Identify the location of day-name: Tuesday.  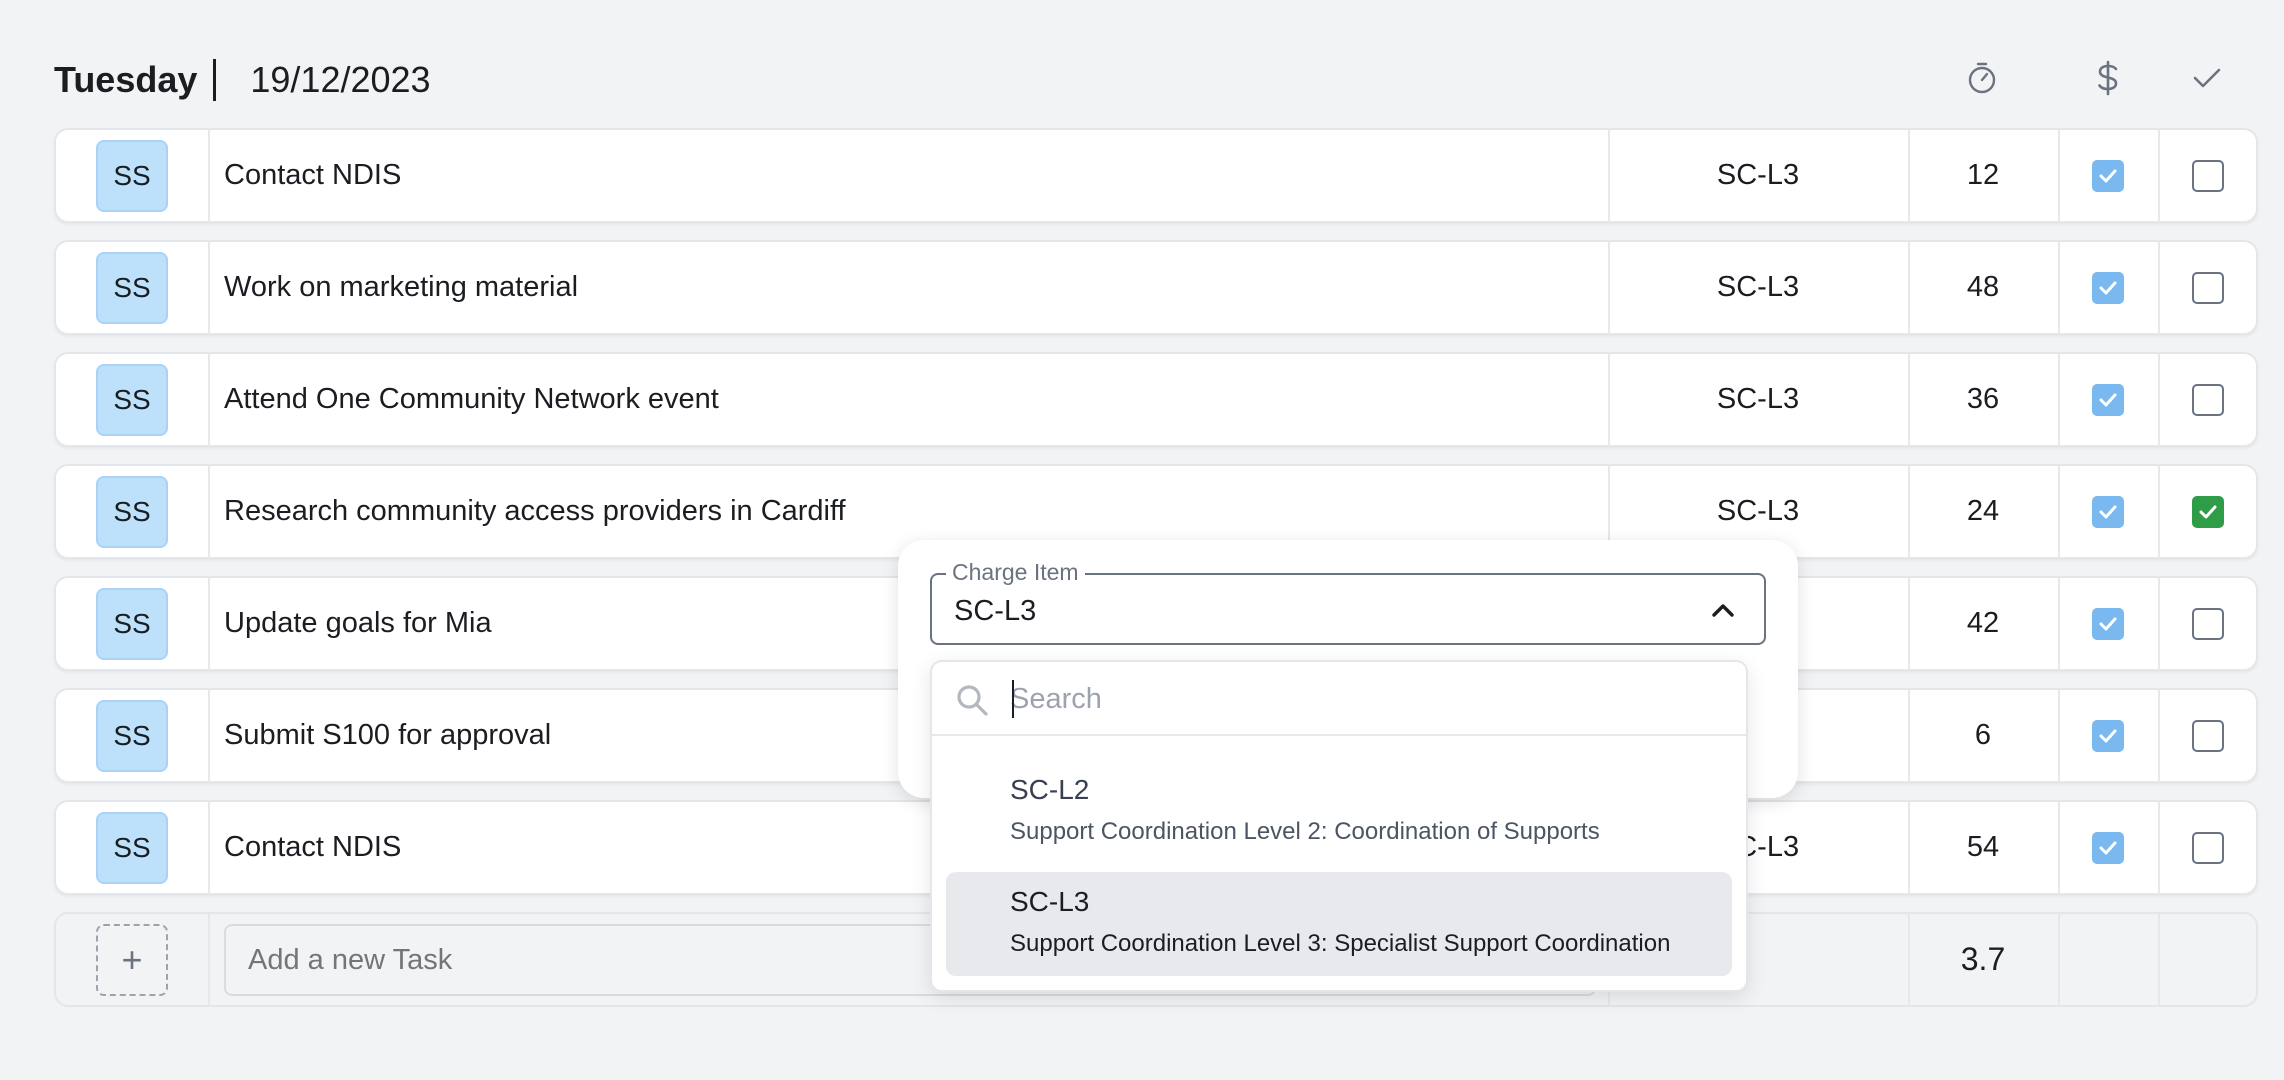
(126, 79).